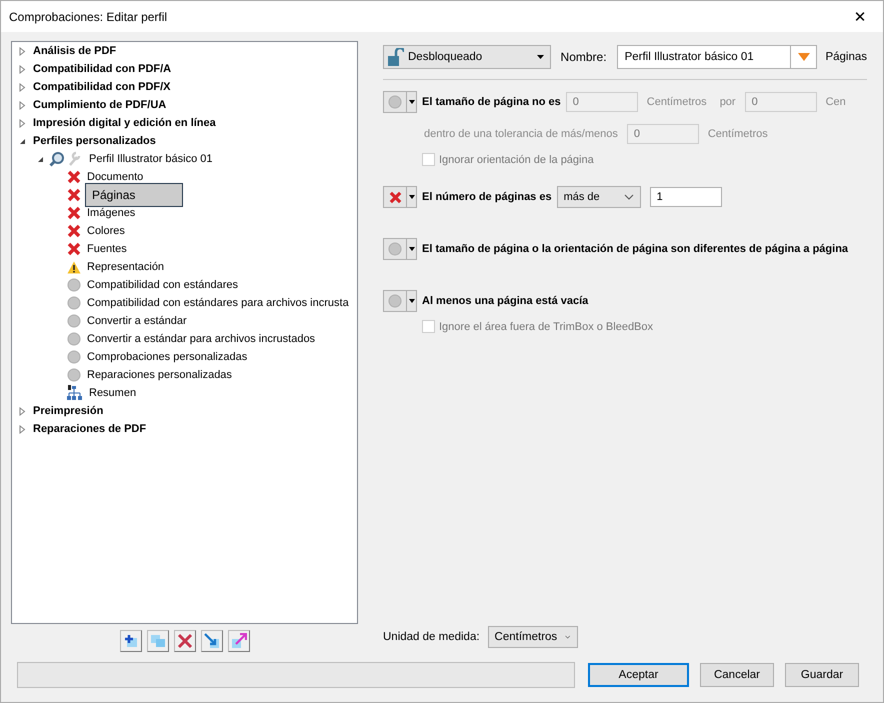 The height and width of the screenshot is (703, 884). Describe the element at coordinates (686, 197) in the screenshot. I see `number-field: 1` at that location.